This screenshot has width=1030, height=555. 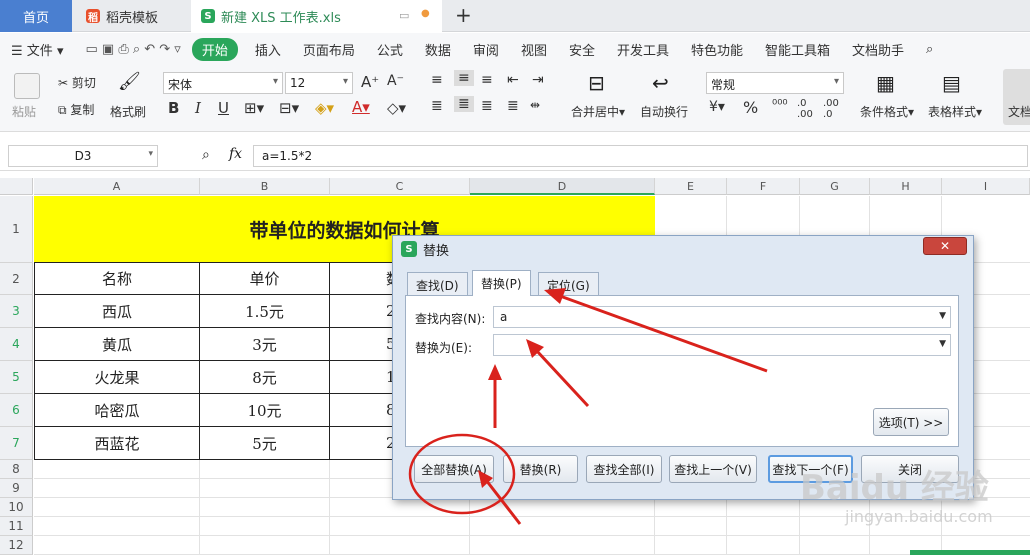 I want to click on arrow-to-replace-all, so click(x=503, y=502).